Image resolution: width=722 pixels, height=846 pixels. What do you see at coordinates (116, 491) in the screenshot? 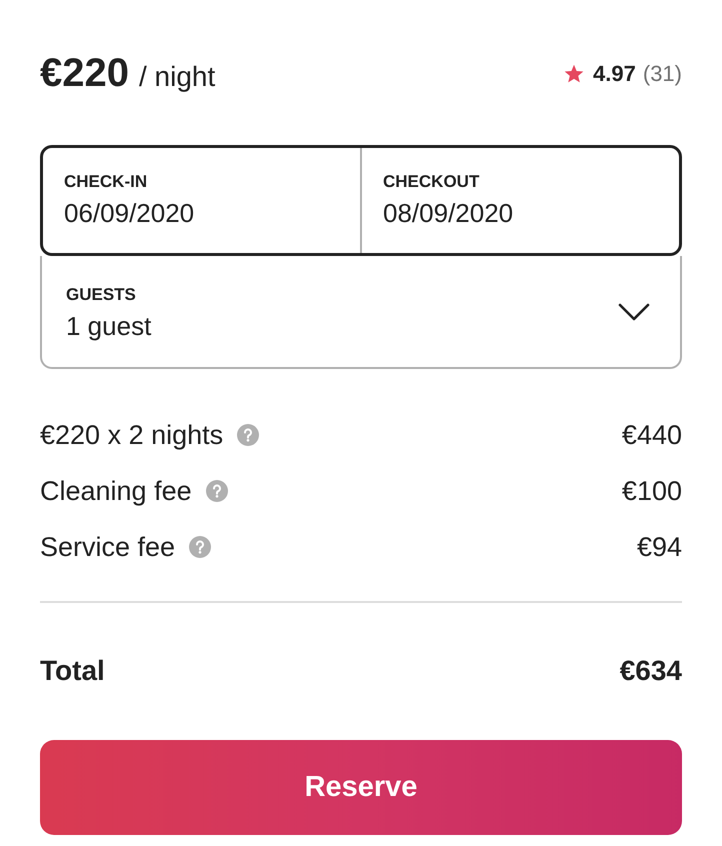
I see `line-item-label: Cleaning fee` at bounding box center [116, 491].